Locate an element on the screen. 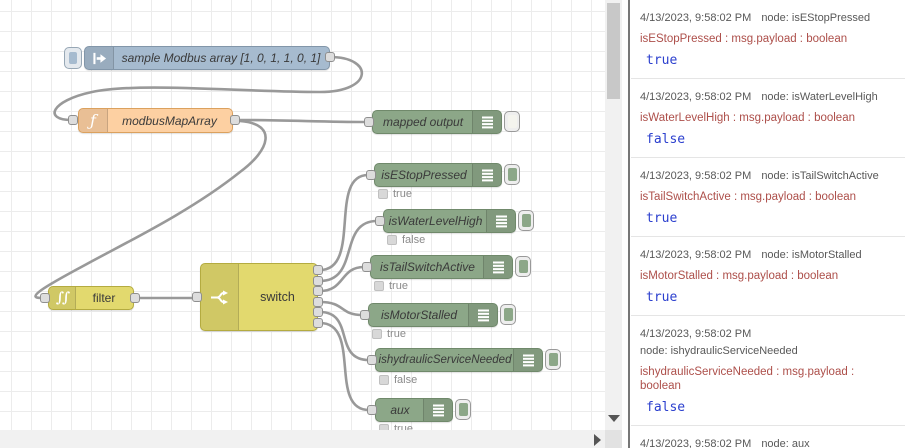  message-node: node: isEStopPressed is located at coordinates (816, 18).